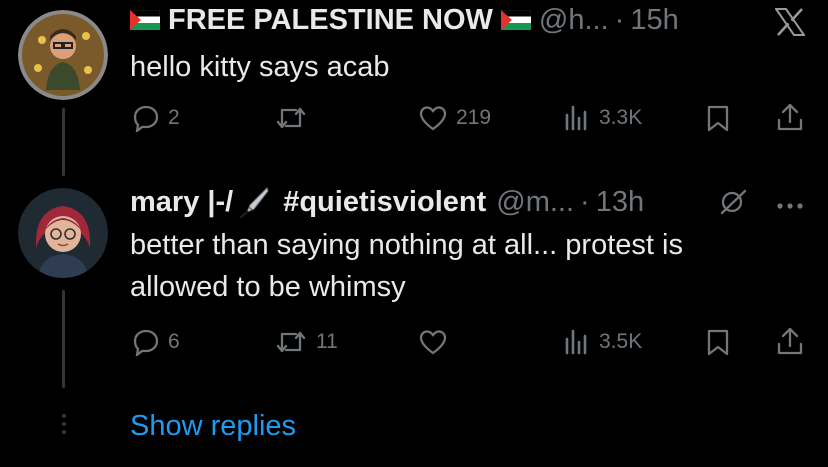  I want to click on tweet2-like-button, so click(437, 342).